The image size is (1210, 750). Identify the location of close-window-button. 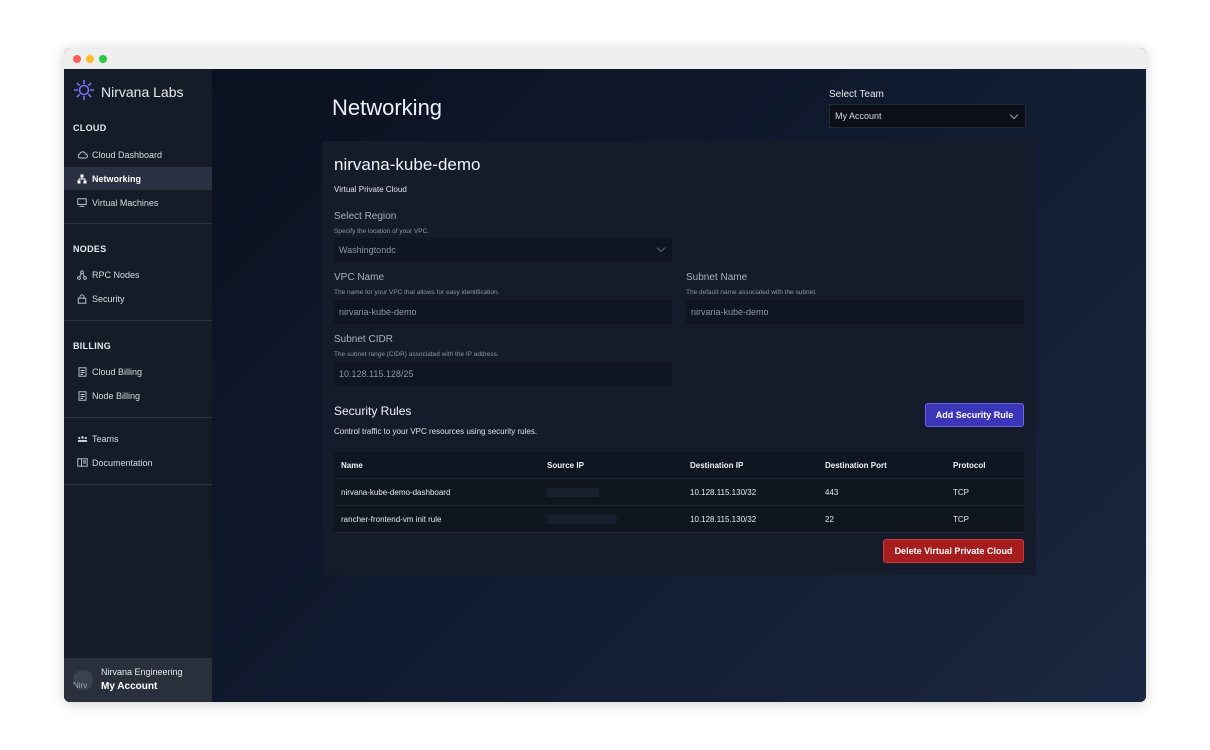
(77, 59).